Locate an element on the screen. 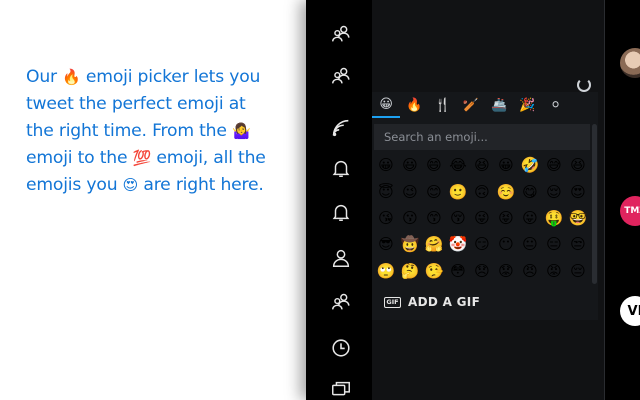 The height and width of the screenshot is (400, 640). emoji-cell: 😡 is located at coordinates (554, 271).